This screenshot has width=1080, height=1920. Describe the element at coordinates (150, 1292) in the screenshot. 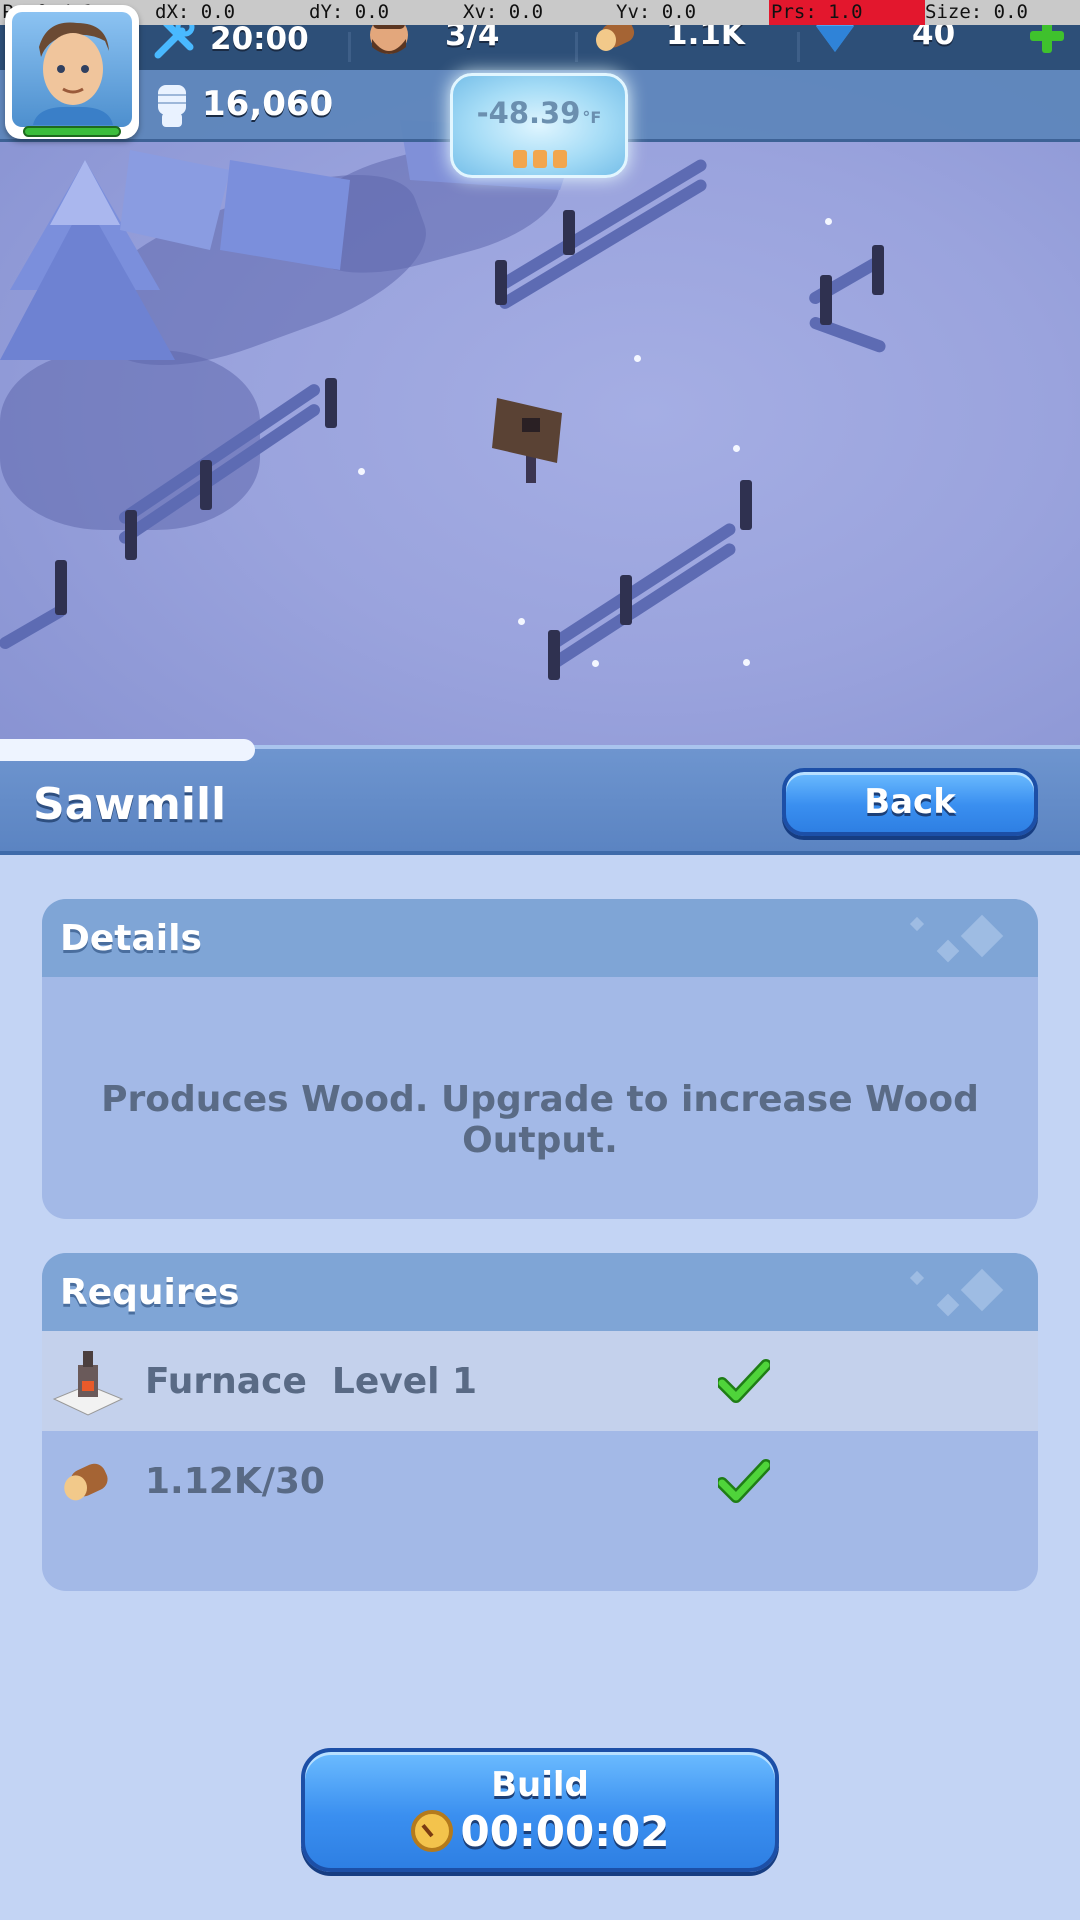

I see `requires-heading: Requires` at that location.